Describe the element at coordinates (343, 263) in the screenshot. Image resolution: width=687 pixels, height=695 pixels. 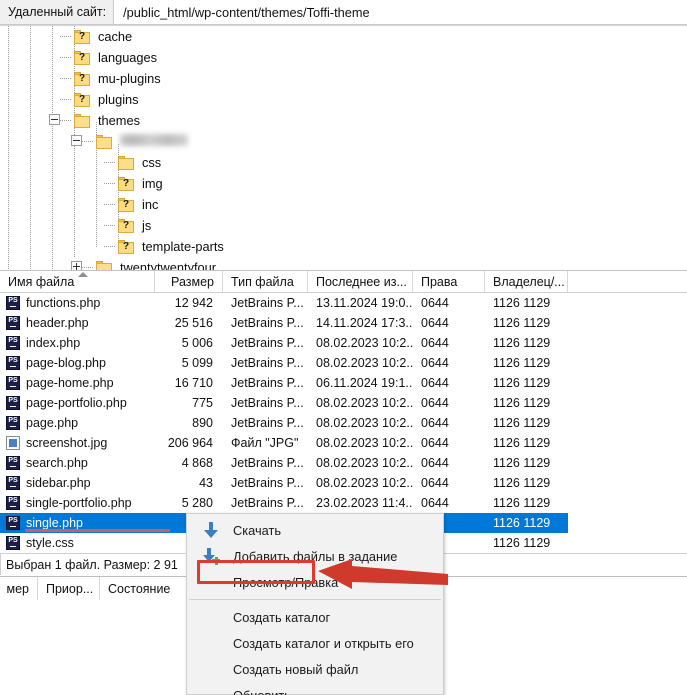
I see `tree-item-twentytwentyfour: twentytwentyfour` at that location.